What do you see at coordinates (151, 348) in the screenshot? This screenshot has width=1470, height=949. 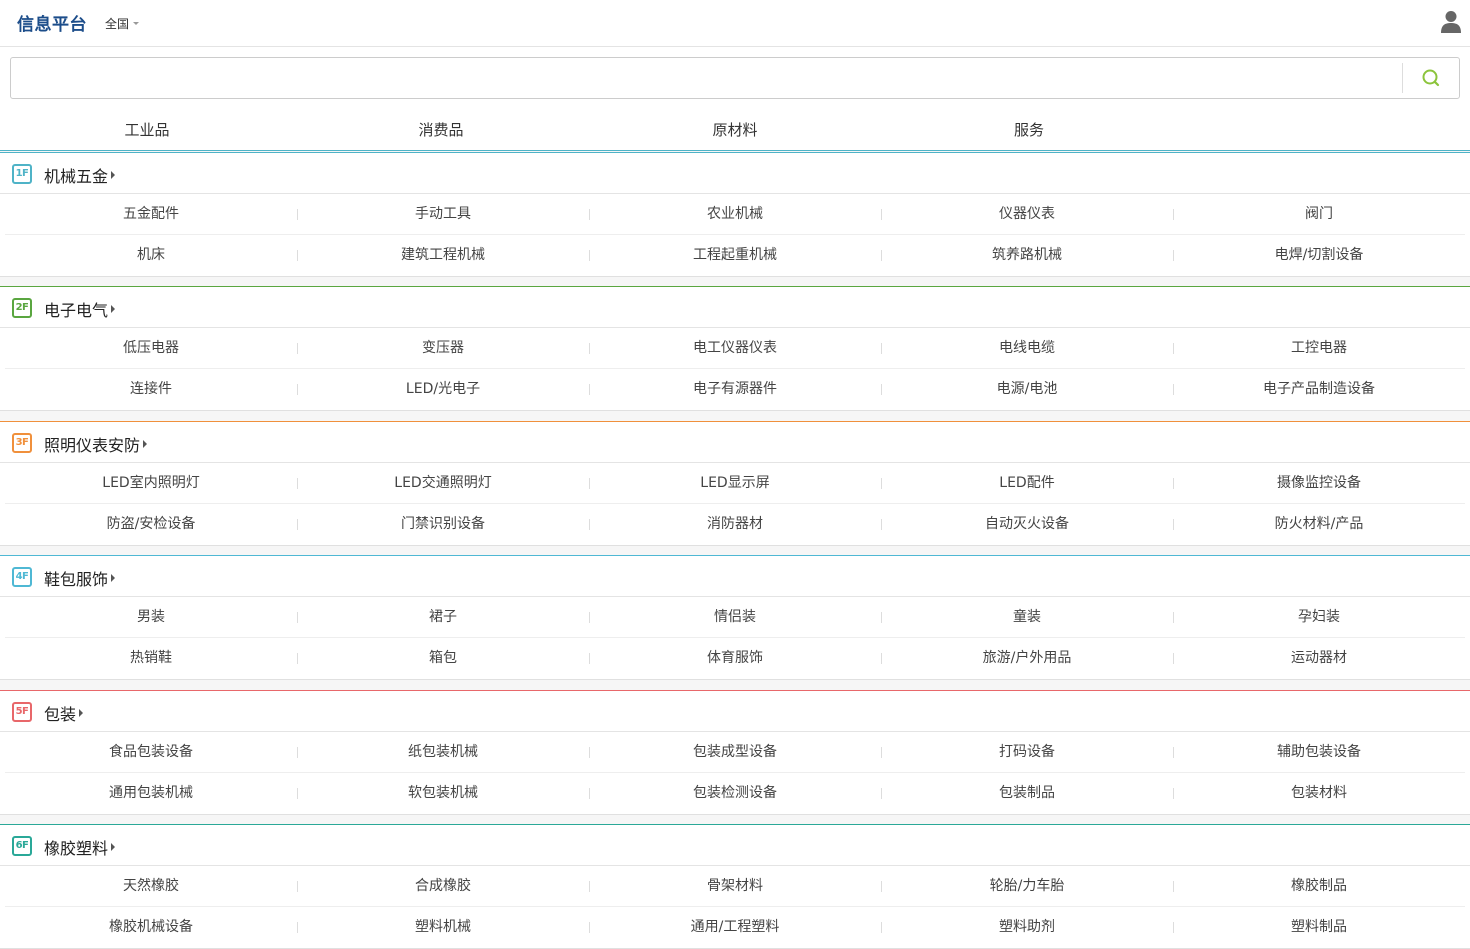 I see `subcategory-link: 低压电器` at bounding box center [151, 348].